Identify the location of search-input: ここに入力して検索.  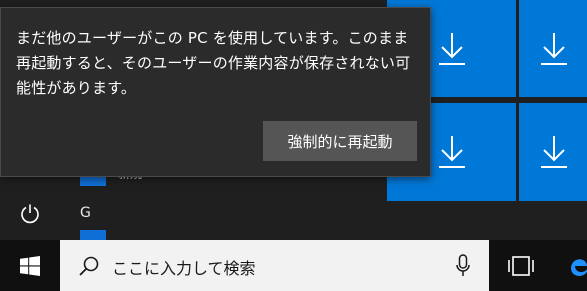
(274, 265).